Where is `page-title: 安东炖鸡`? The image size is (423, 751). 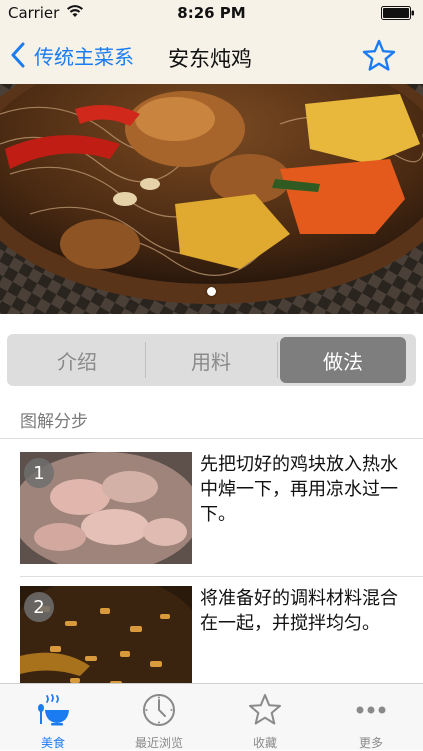 page-title: 安东炖鸡 is located at coordinates (210, 59).